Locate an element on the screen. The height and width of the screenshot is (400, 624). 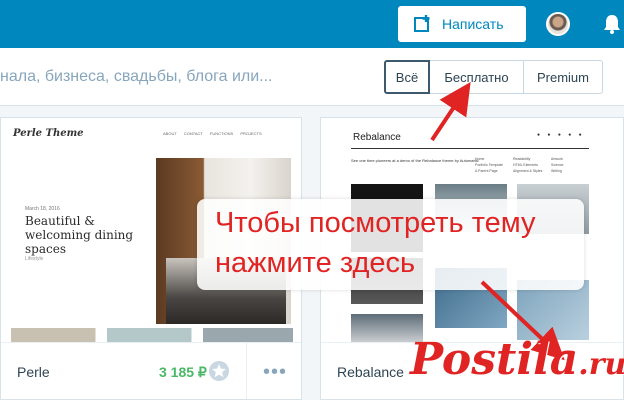
preview-nav: ABOUT CONTACT FUNCTIONS PROJECTS is located at coordinates (212, 133).